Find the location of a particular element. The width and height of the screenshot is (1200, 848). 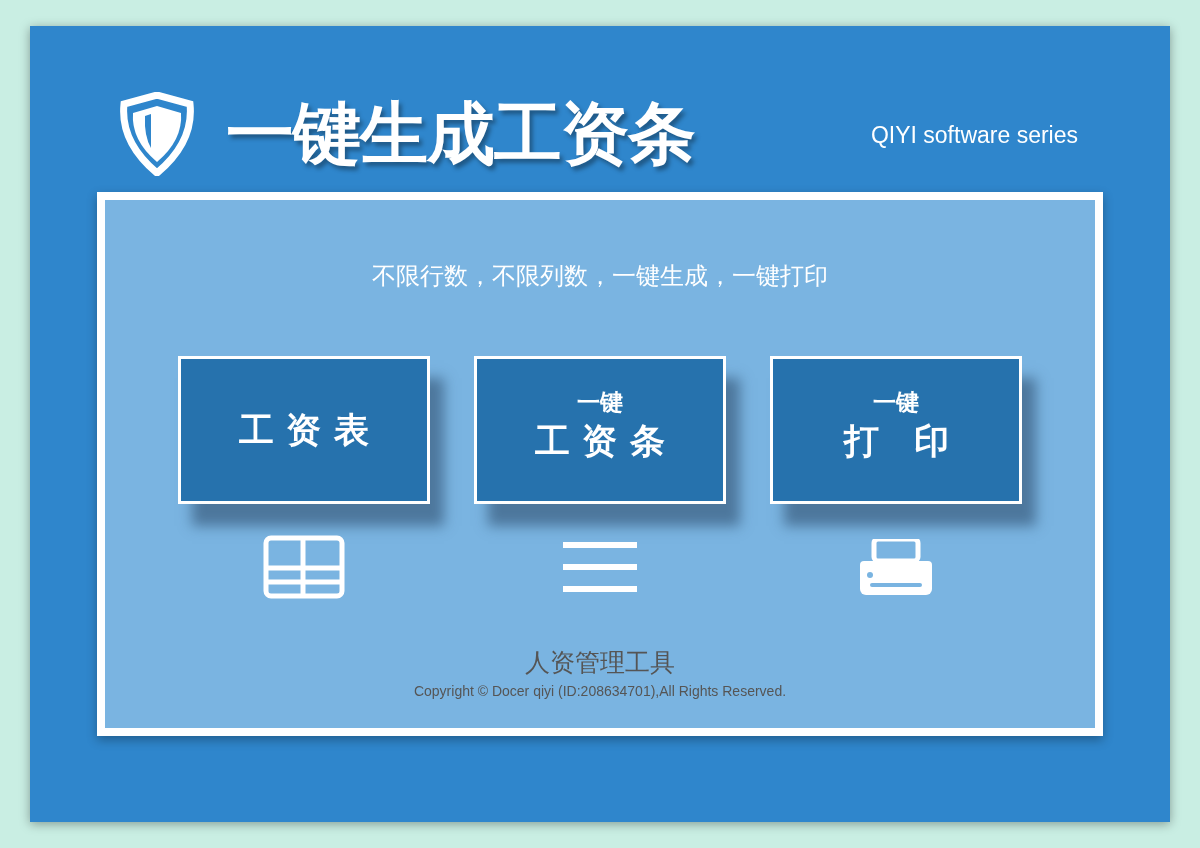

app-title: 一键生成工资条 is located at coordinates (460, 133).